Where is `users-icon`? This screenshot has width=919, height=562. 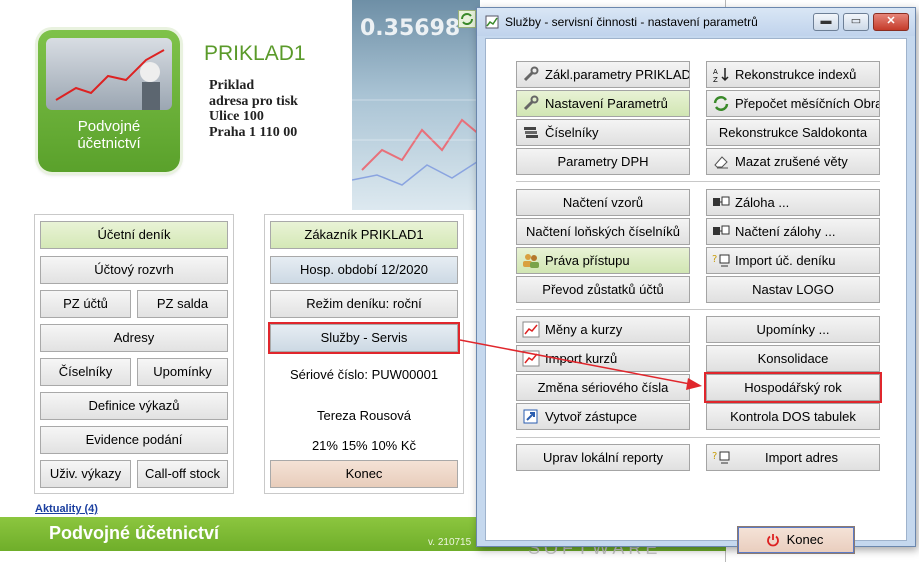 users-icon is located at coordinates (531, 261).